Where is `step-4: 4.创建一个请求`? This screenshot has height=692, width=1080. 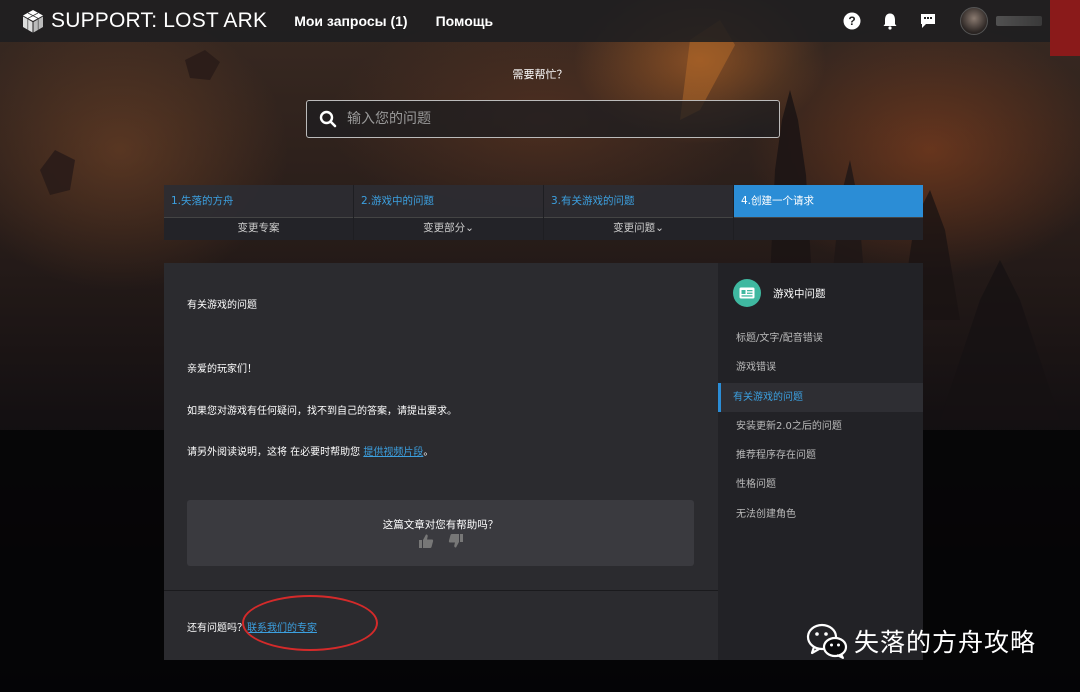 step-4: 4.创建一个请求 is located at coordinates (828, 212).